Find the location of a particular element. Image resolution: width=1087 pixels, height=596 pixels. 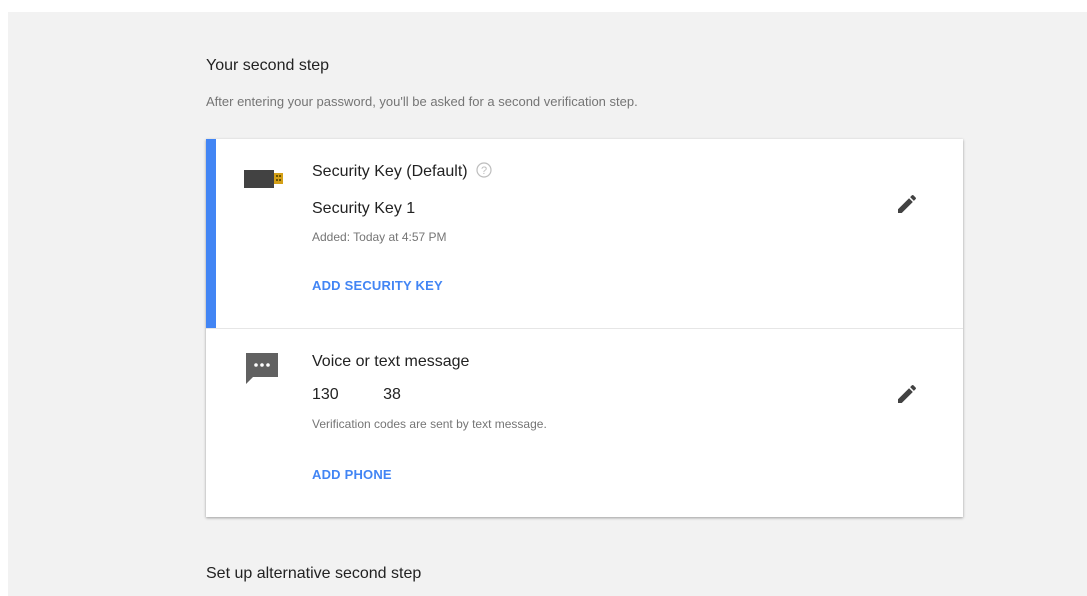

help-icon: ? is located at coordinates (484, 172).